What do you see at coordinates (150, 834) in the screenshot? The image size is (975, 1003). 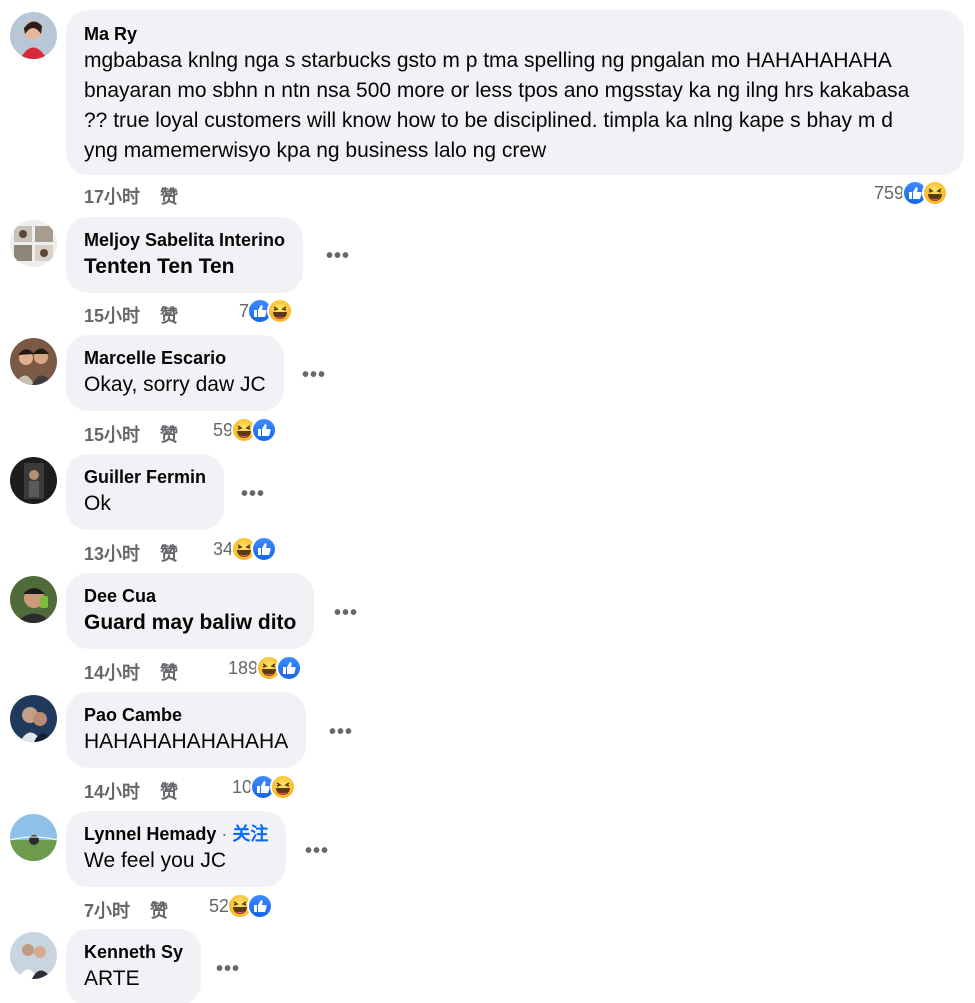 I see `comment-author: Lynnel Hemady` at bounding box center [150, 834].